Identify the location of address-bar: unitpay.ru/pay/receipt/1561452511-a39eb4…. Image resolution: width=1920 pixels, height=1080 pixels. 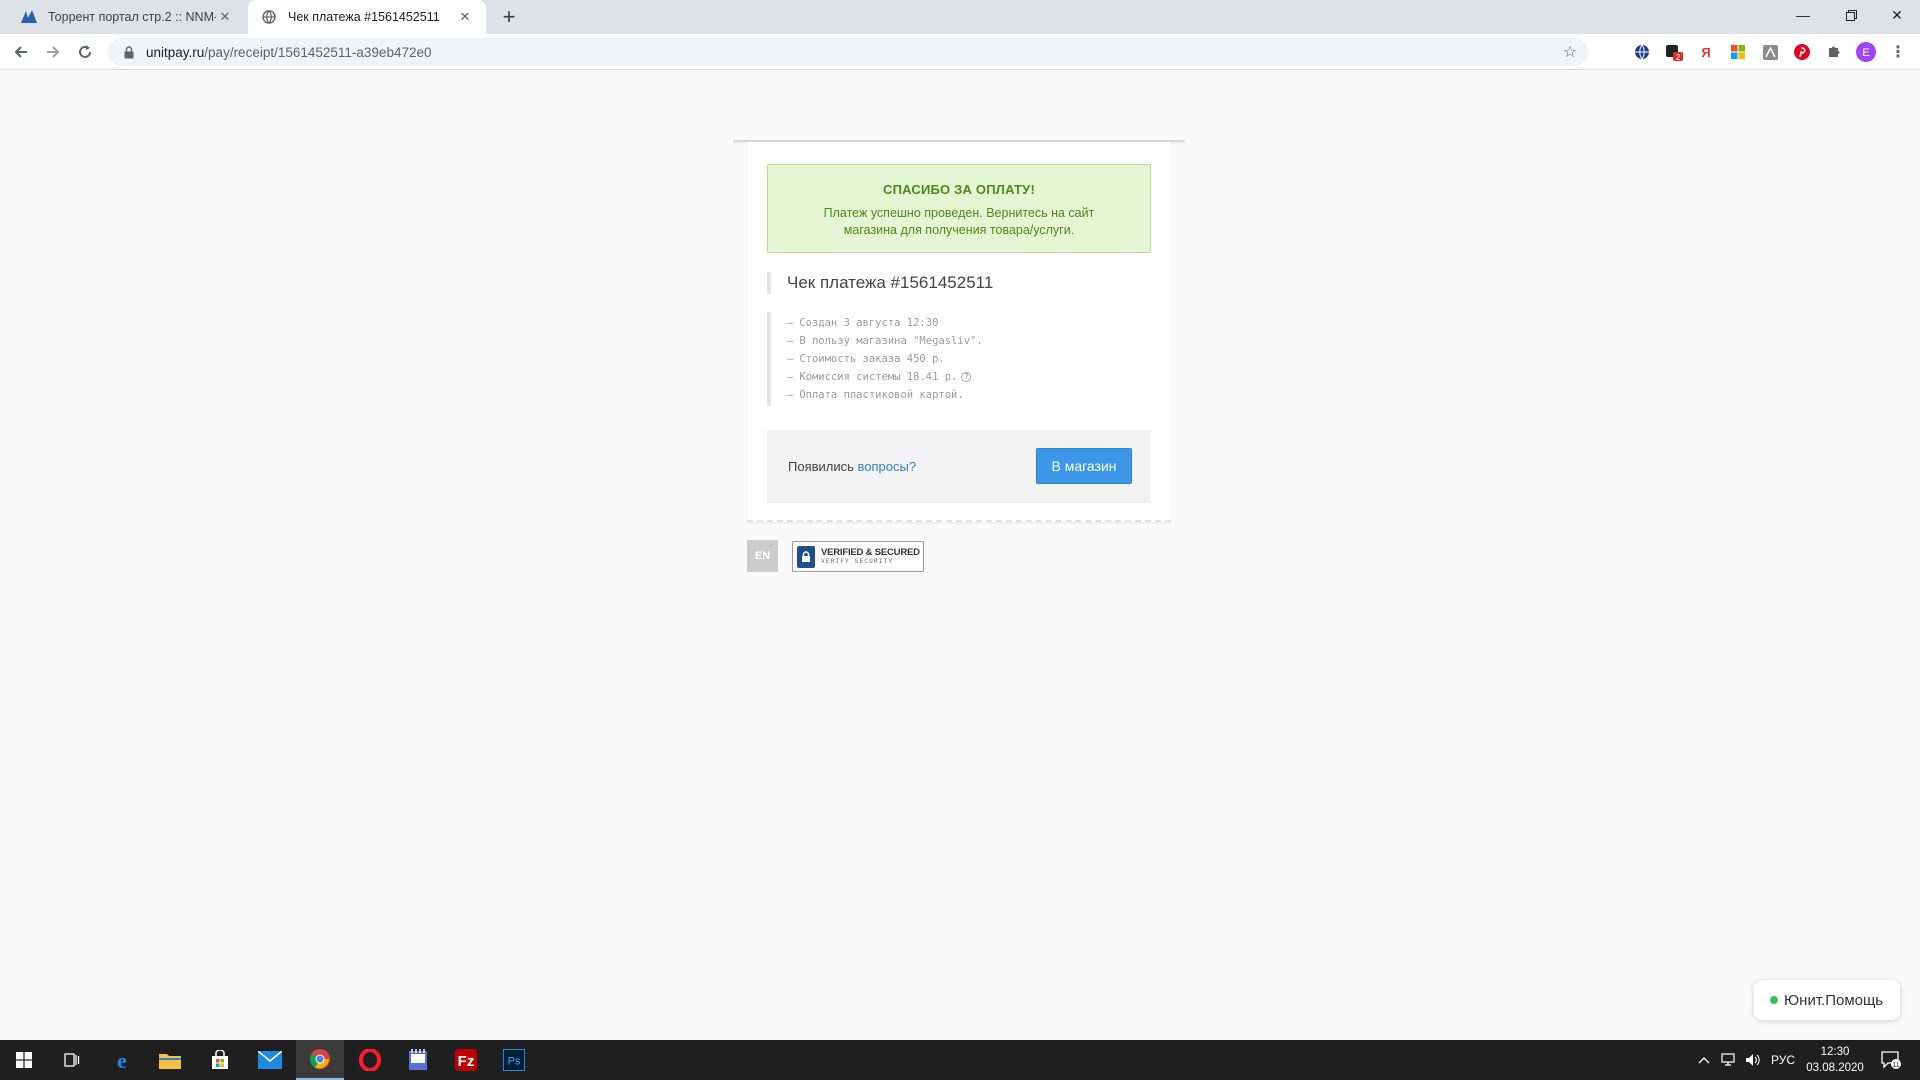
(848, 52).